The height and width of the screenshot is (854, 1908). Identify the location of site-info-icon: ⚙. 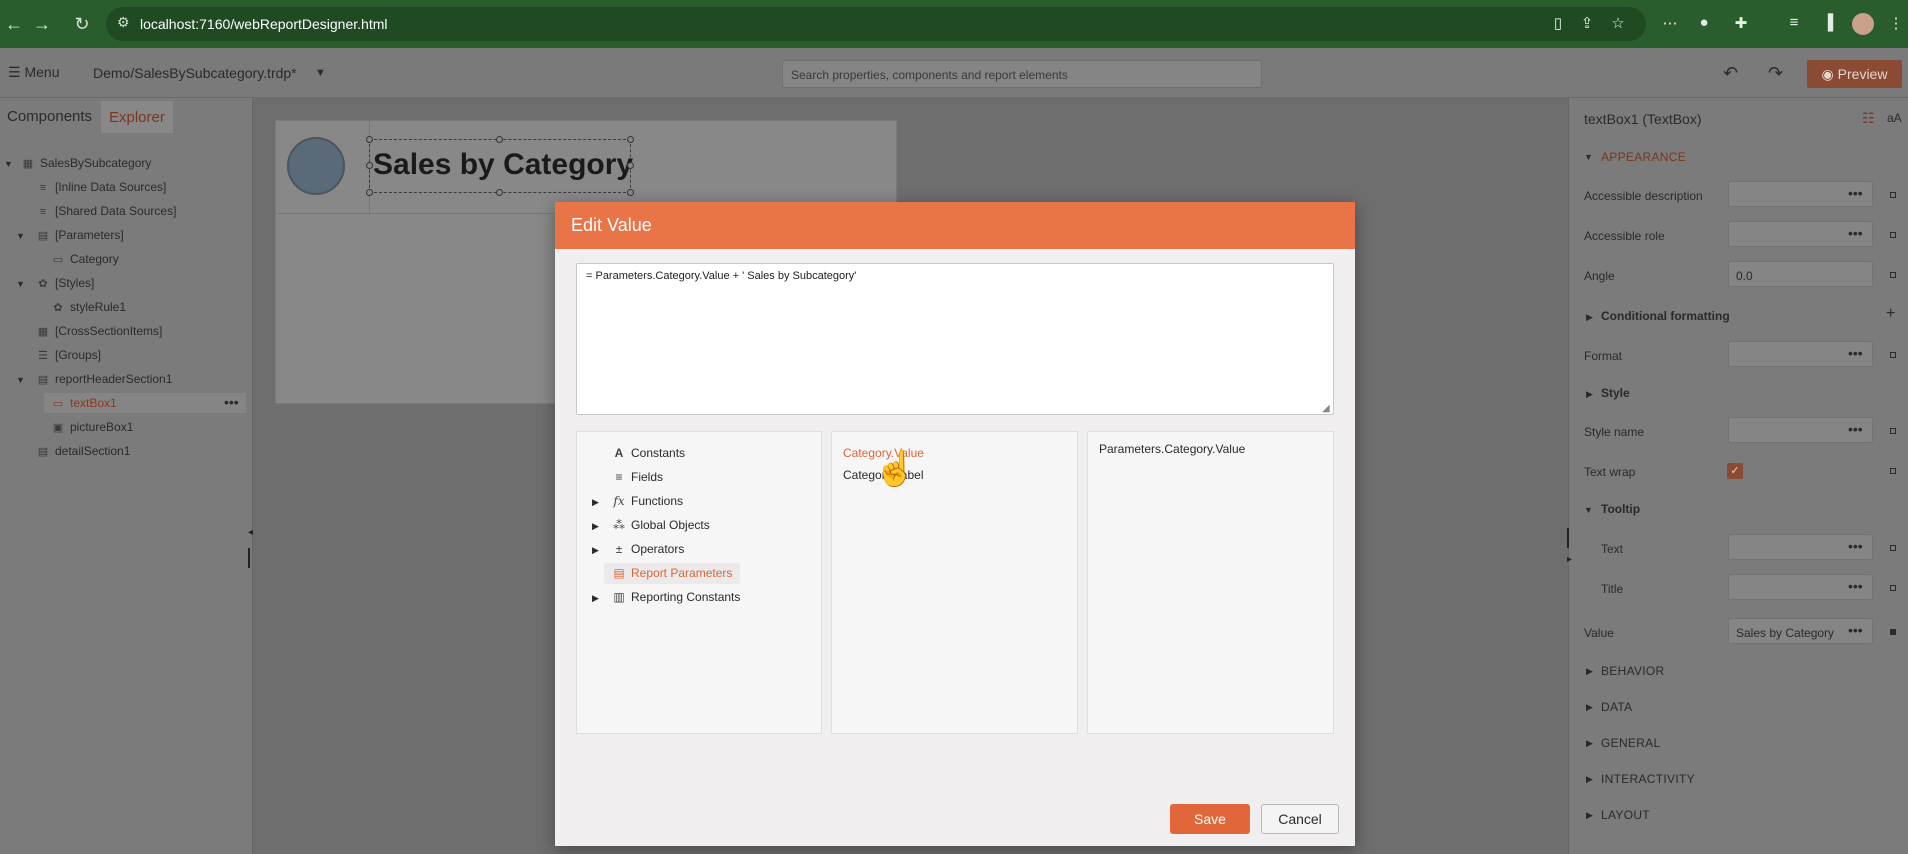
(123, 22).